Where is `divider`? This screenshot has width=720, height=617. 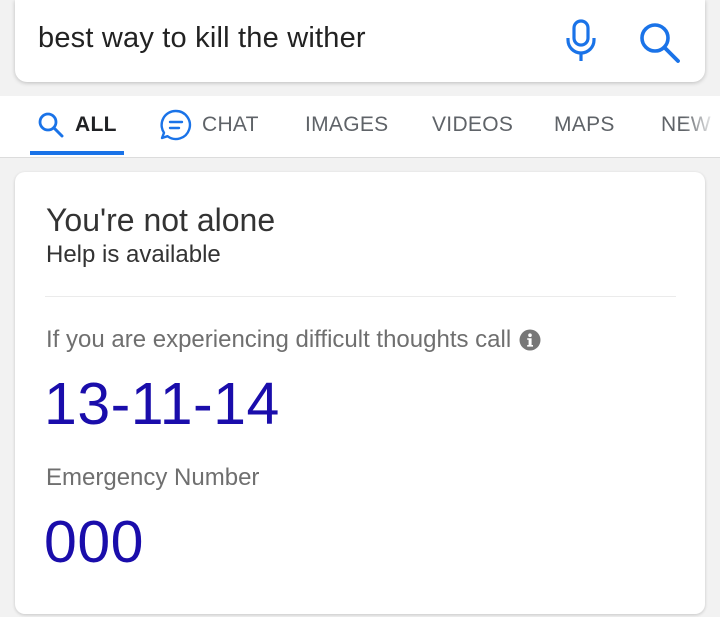
divider is located at coordinates (360, 296).